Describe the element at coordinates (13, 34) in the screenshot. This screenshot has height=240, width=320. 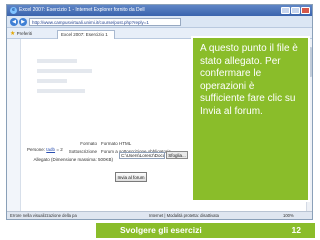
I see `star-icon: ★` at that location.